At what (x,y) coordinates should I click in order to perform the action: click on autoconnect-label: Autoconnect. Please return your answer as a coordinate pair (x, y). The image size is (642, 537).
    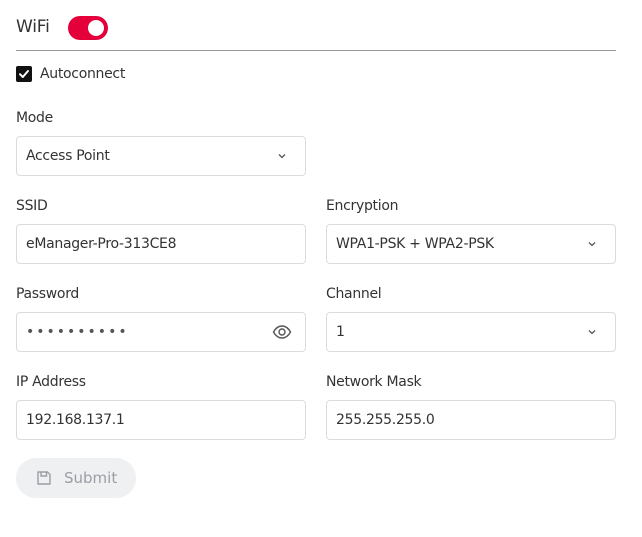
    Looking at the image, I should click on (83, 74).